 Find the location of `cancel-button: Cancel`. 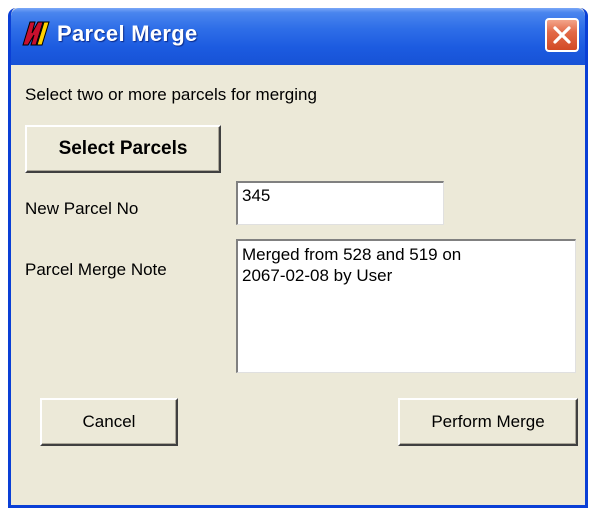

cancel-button: Cancel is located at coordinates (109, 422).